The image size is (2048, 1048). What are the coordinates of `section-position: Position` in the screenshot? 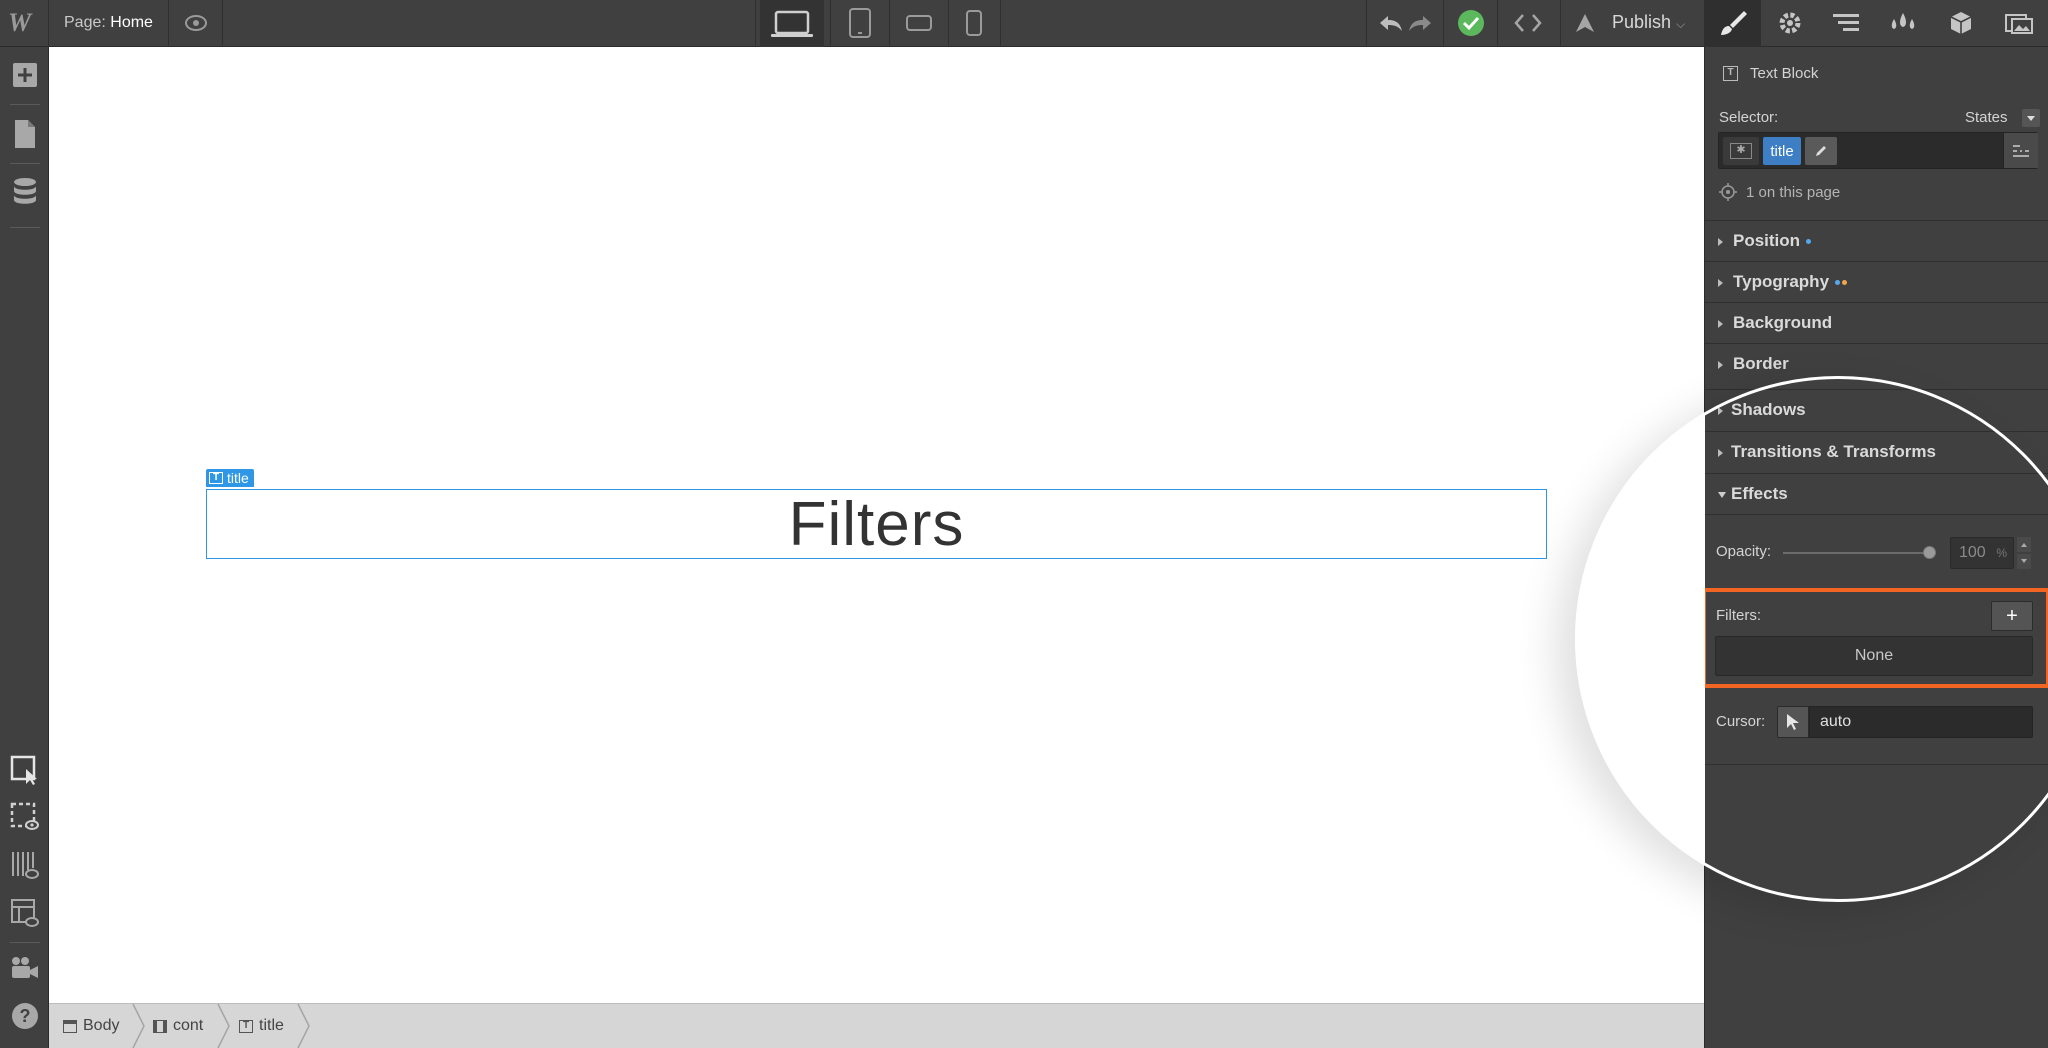 It's located at (1876, 240).